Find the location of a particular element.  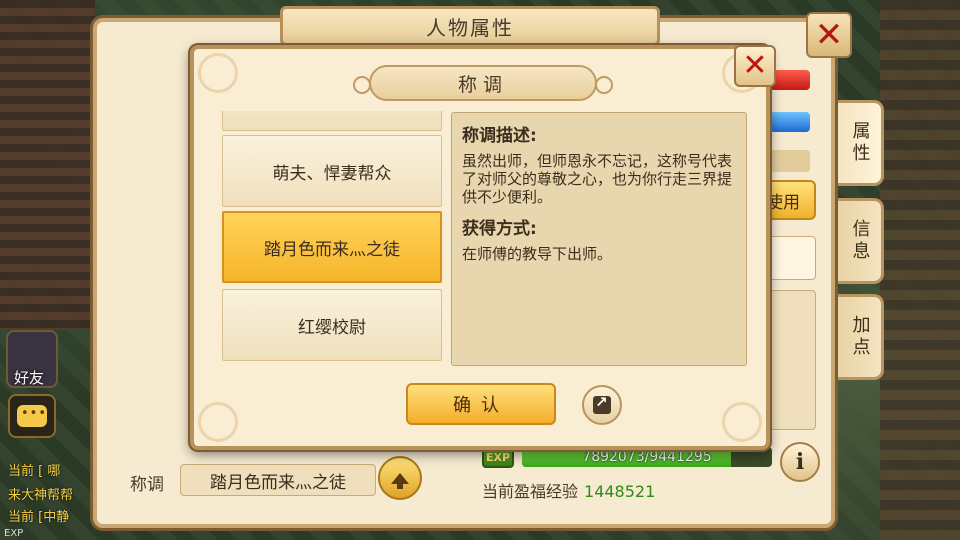

tab-info: 信息 is located at coordinates (861, 241).